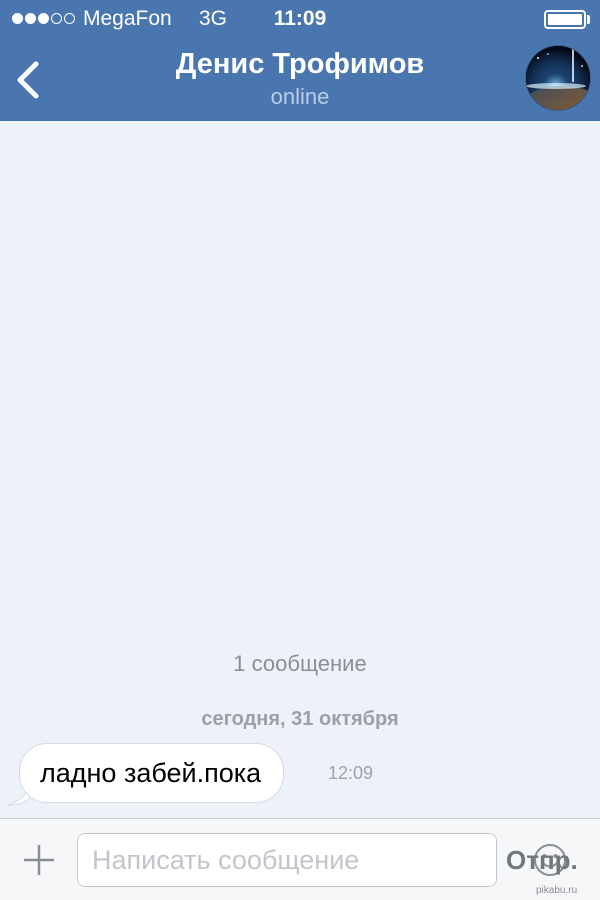  Describe the element at coordinates (152, 773) in the screenshot. I see `message-bubble: ладно забей.пока` at that location.